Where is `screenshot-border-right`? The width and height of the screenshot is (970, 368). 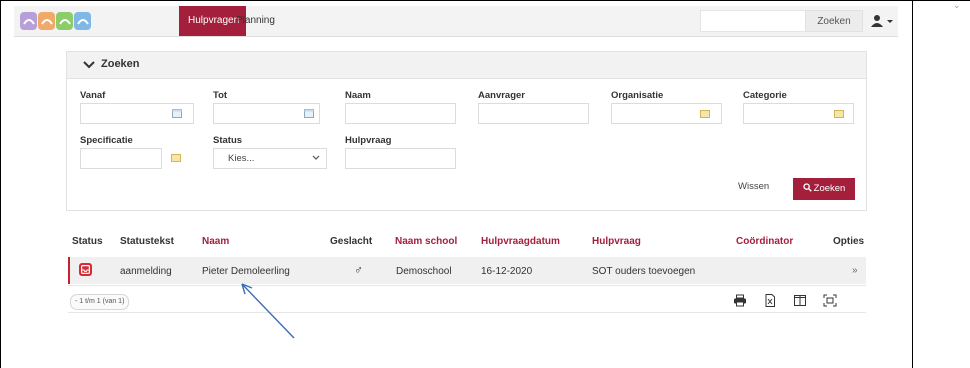
screenshot-border-right is located at coordinates (912, 184).